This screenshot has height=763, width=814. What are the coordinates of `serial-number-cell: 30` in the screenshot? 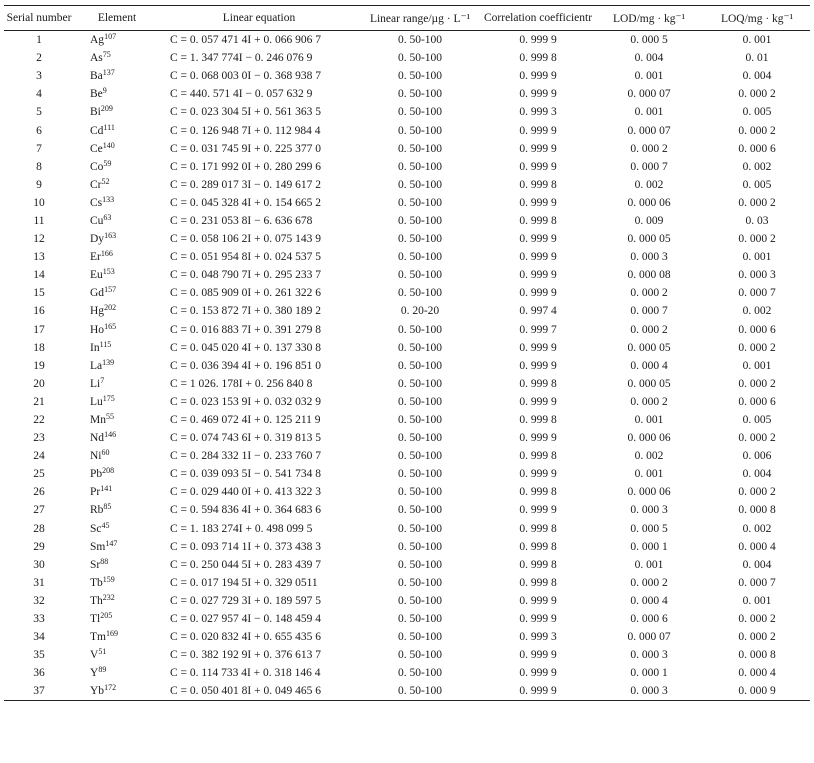 It's located at (39, 564).